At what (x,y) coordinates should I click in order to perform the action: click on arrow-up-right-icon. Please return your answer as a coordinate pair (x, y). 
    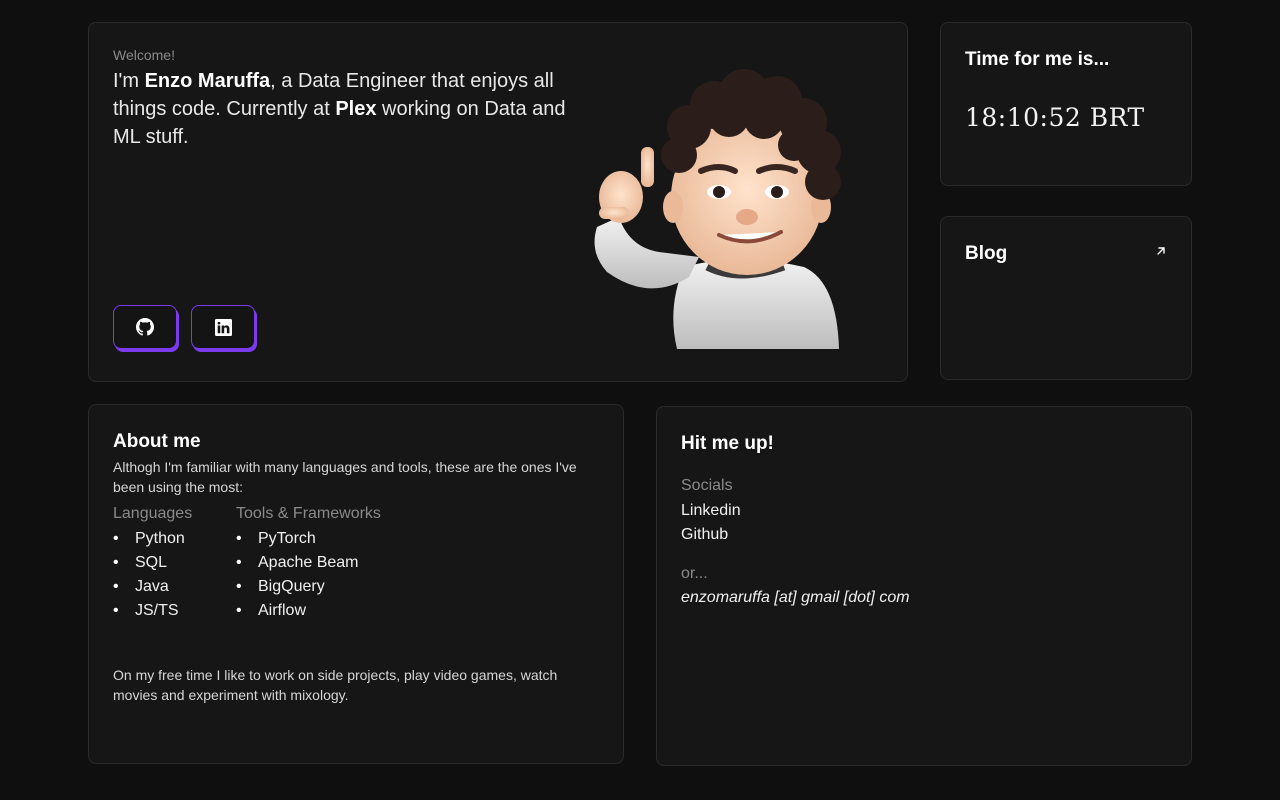
    Looking at the image, I should click on (1161, 251).